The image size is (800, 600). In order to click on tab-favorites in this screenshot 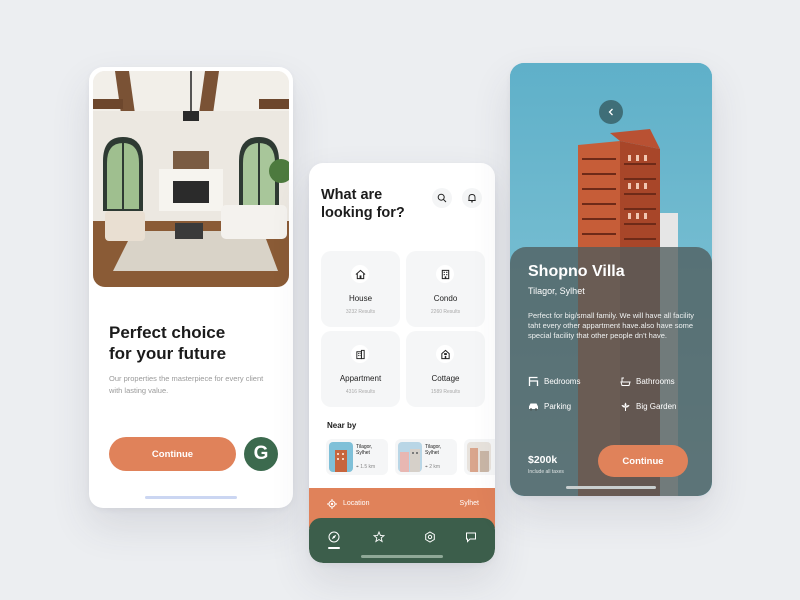, I will do `click(379, 536)`.